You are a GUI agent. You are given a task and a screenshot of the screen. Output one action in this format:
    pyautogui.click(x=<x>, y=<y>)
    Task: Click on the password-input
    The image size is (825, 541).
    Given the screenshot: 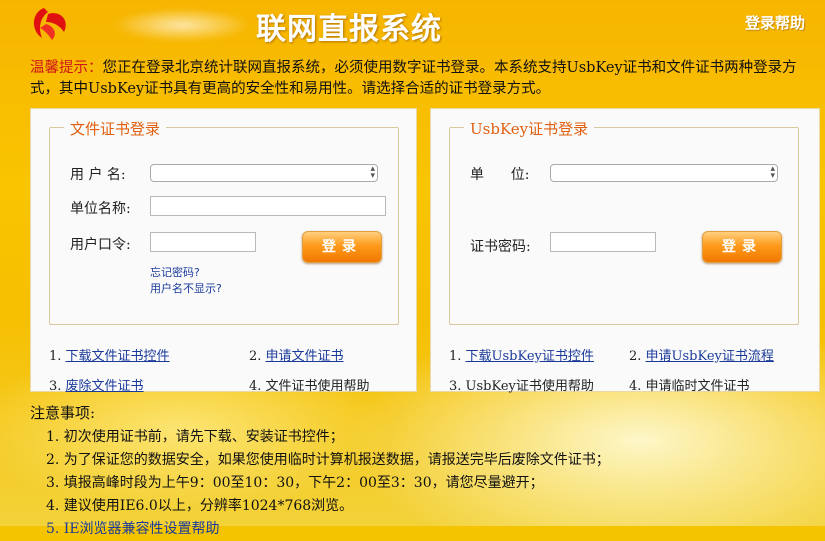 What is the action you would take?
    pyautogui.click(x=203, y=242)
    